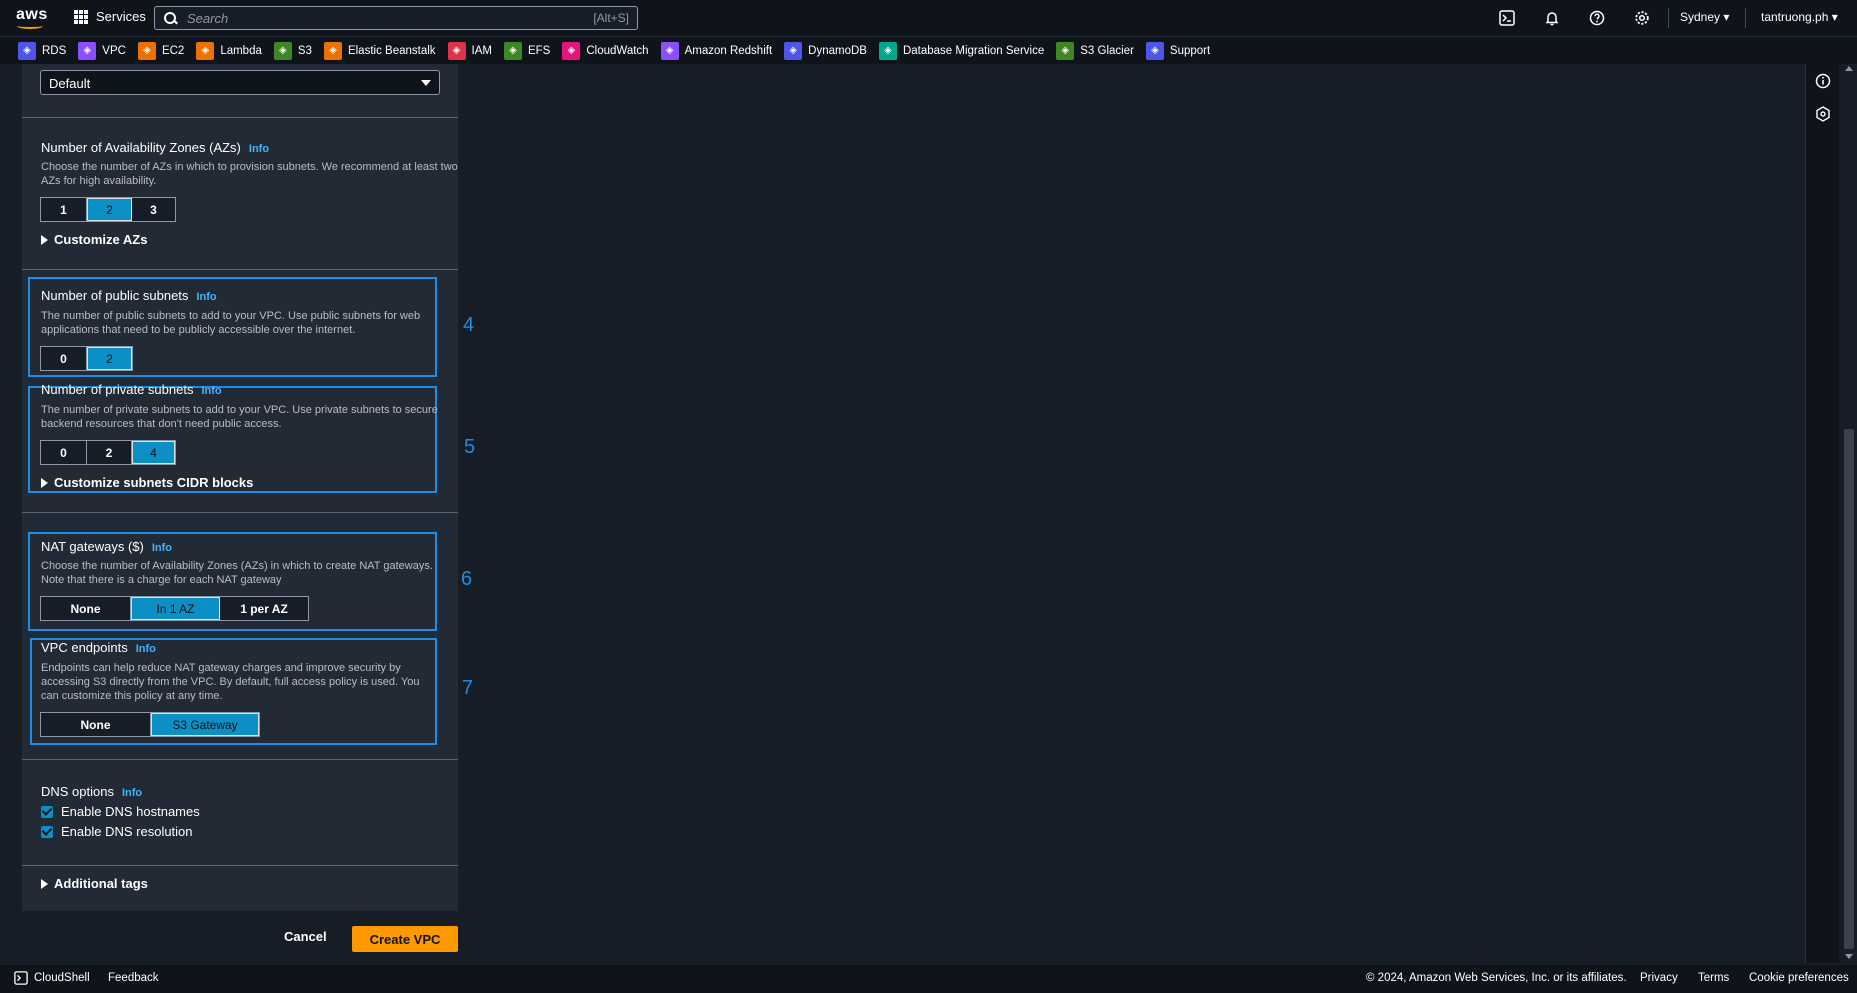 The height and width of the screenshot is (993, 1857). Describe the element at coordinates (32, 17) in the screenshot. I see `aws-logo: aws` at that location.